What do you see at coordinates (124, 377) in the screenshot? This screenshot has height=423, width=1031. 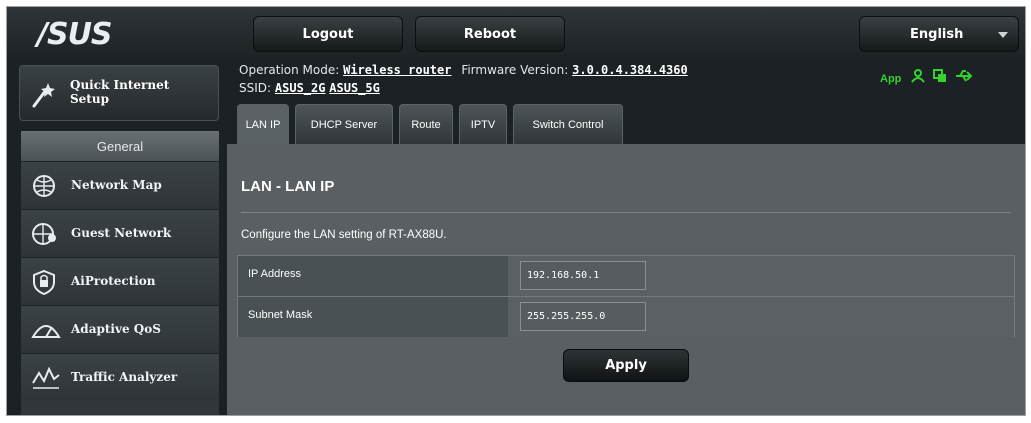 I see `sidebar-item-label: Traffic Analyzer` at bounding box center [124, 377].